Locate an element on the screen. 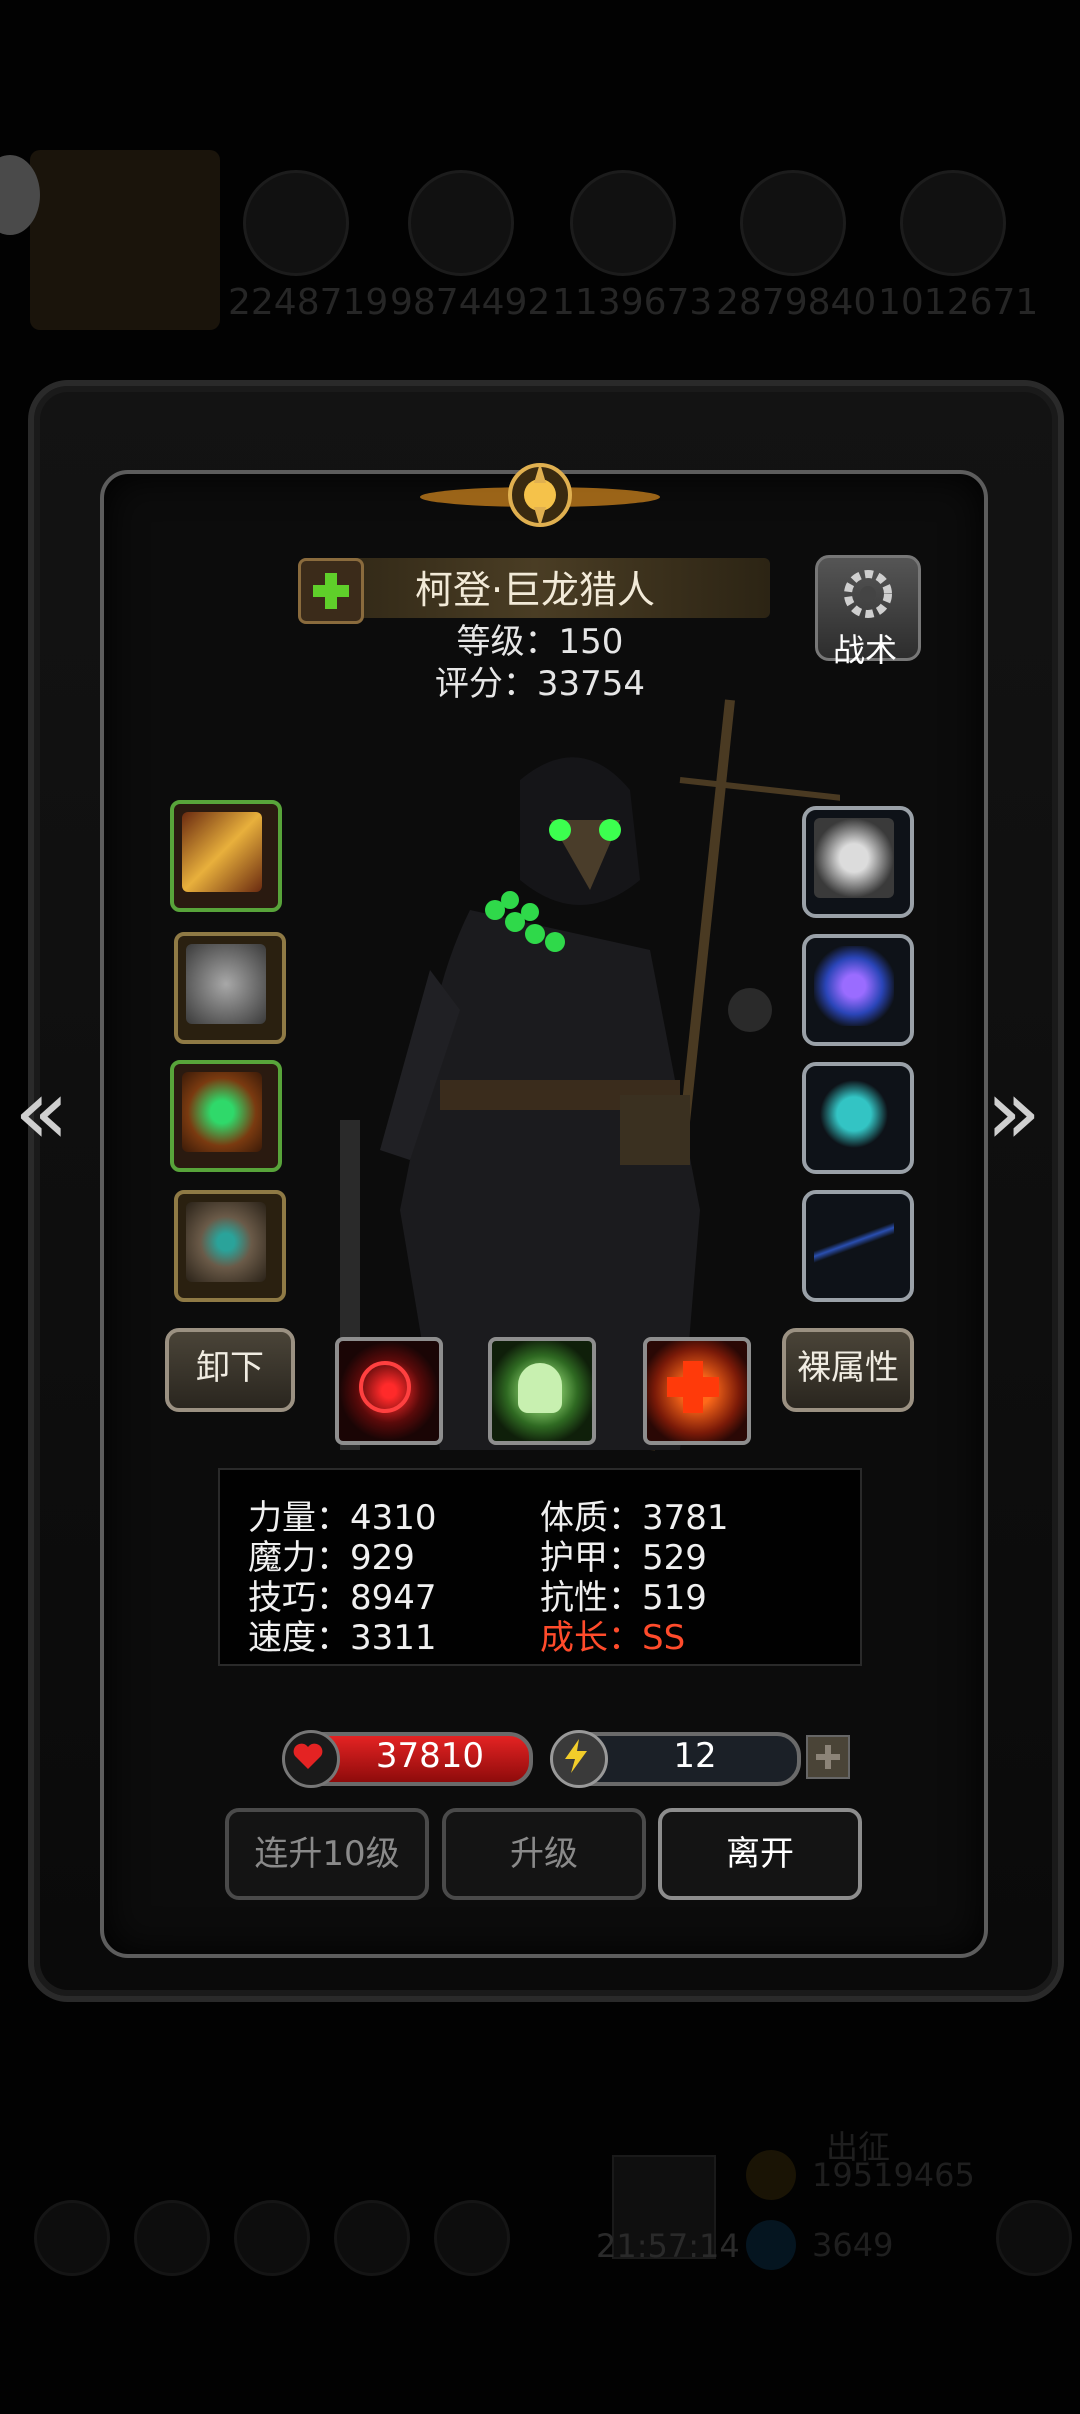 This screenshot has height=2414, width=1080. resource-count: 2879840 is located at coordinates (796, 302).